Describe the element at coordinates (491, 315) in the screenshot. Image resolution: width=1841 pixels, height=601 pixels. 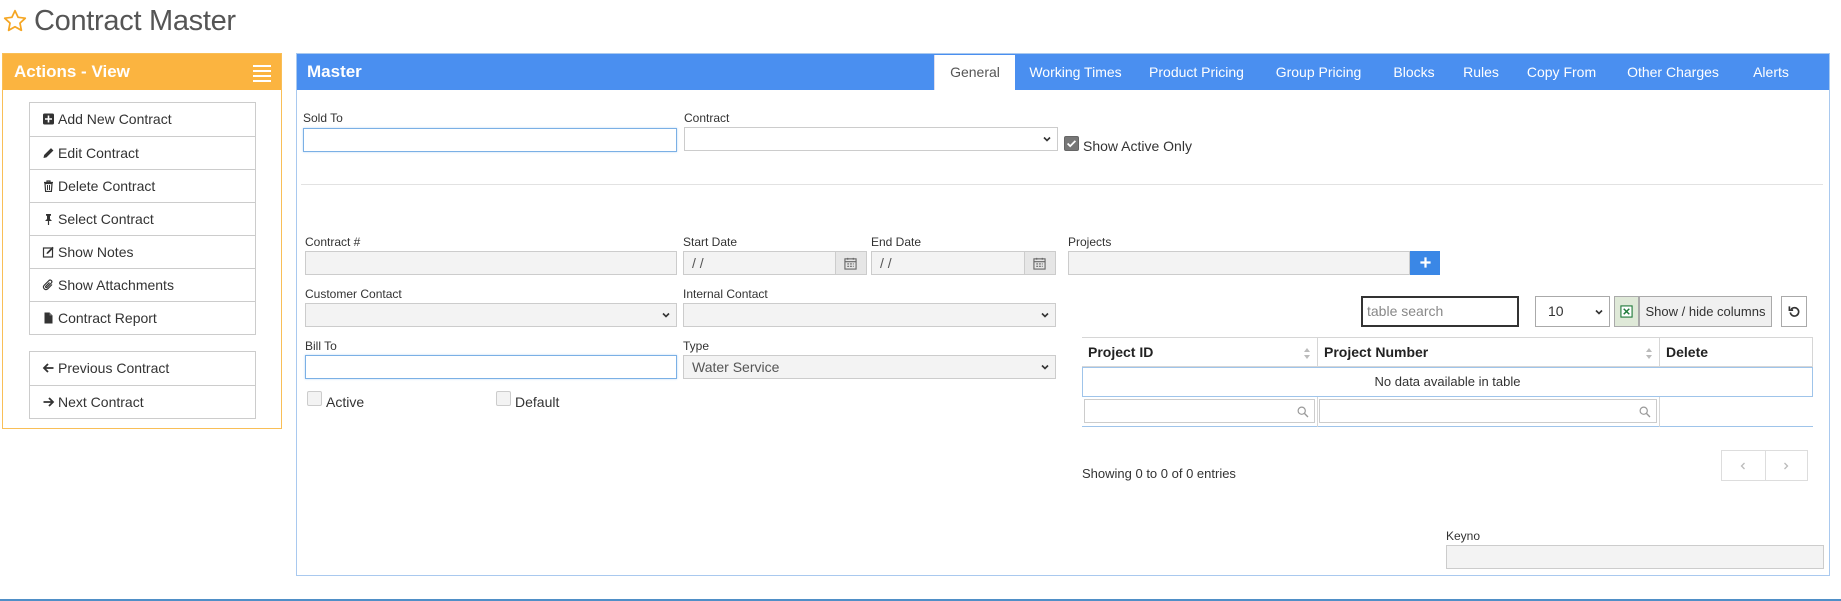
I see `customer-contact-select` at that location.